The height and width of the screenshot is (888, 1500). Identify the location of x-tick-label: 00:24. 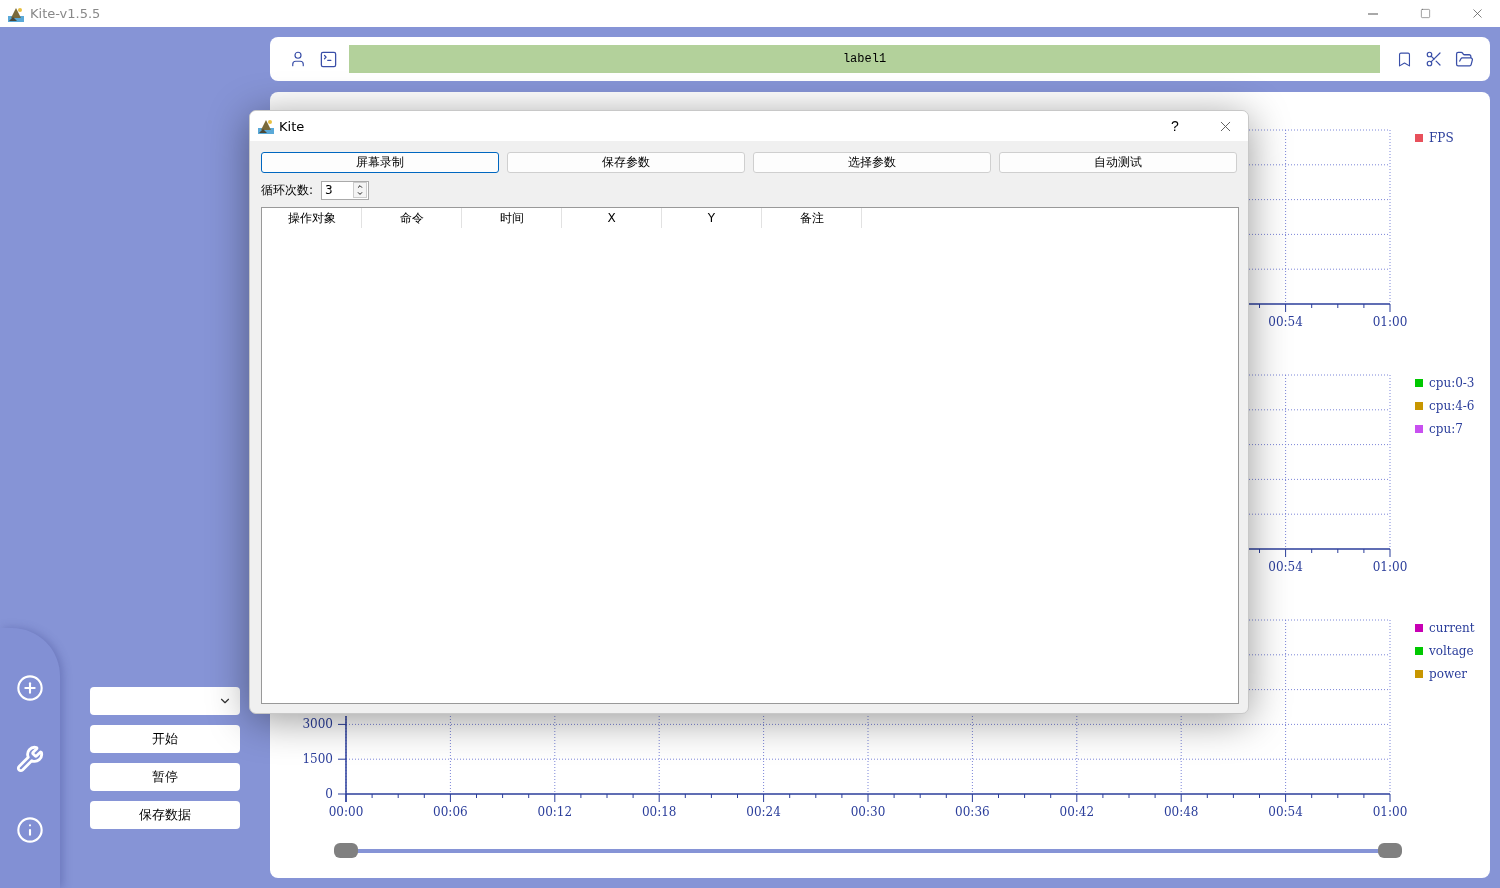
(763, 812).